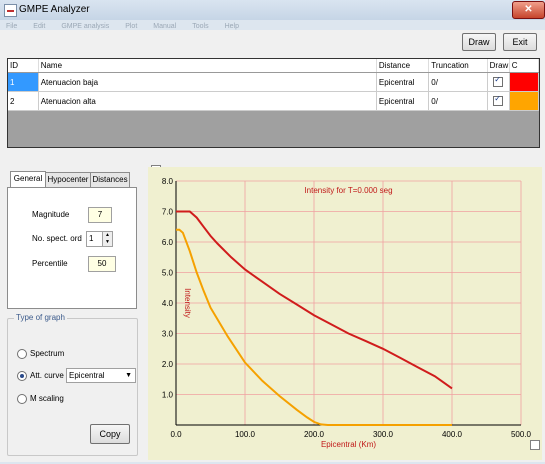 This screenshot has height=464, width=545. I want to click on stepper-arrows: ▲ ▼, so click(107, 239).